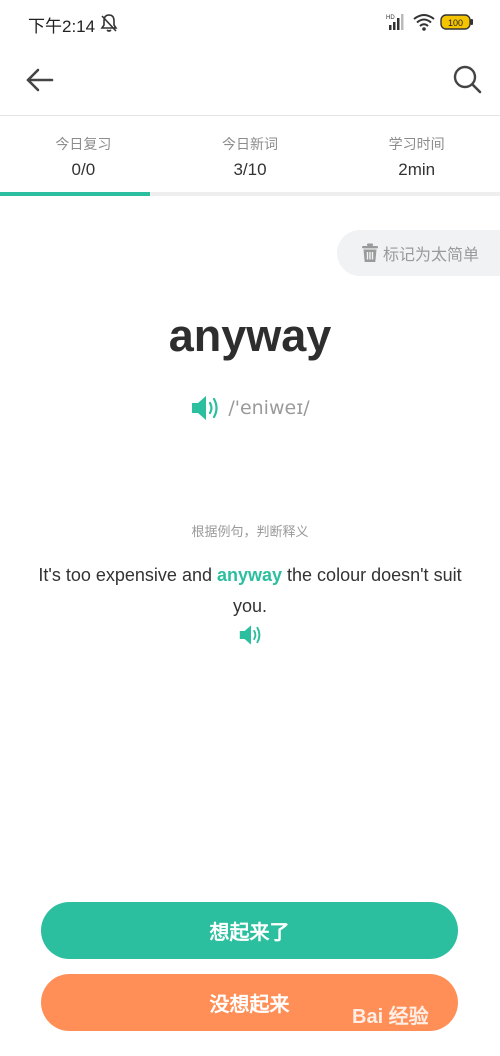  I want to click on phonetic-text: /'eniweɪ/, so click(269, 408).